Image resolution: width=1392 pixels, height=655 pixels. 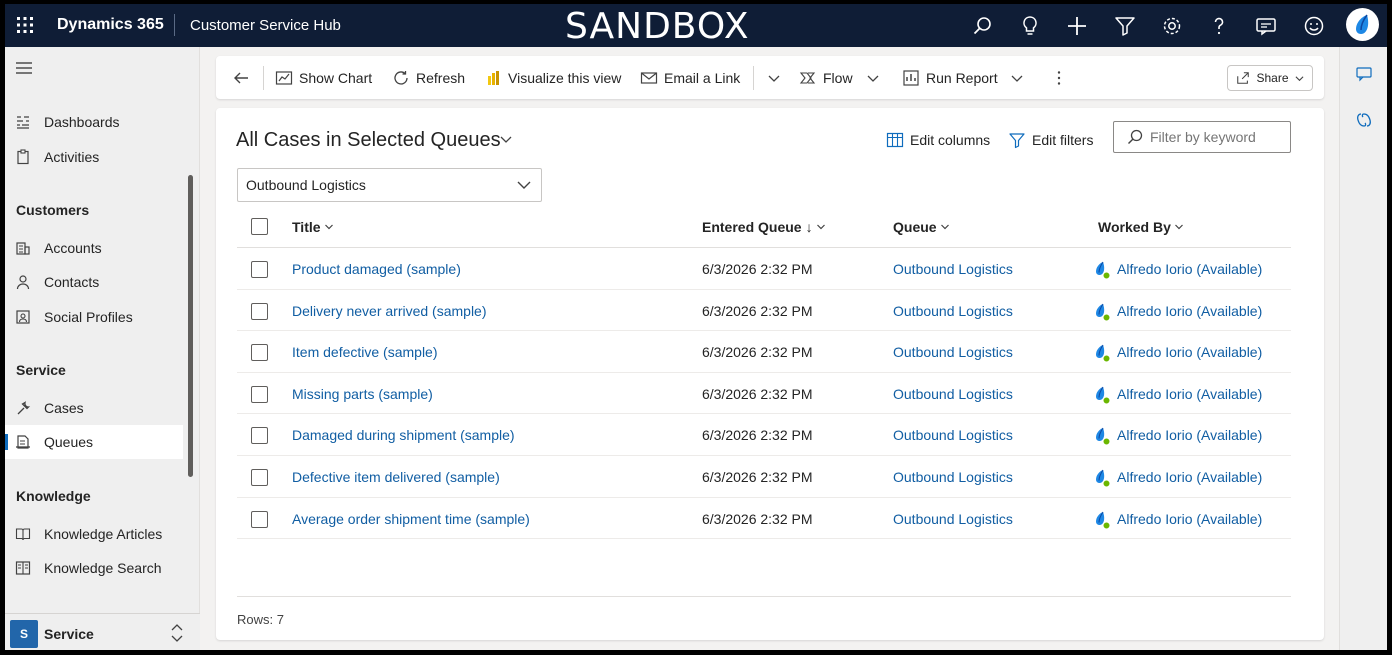 I want to click on visualize-view-button: Visualize this view, so click(x=552, y=77).